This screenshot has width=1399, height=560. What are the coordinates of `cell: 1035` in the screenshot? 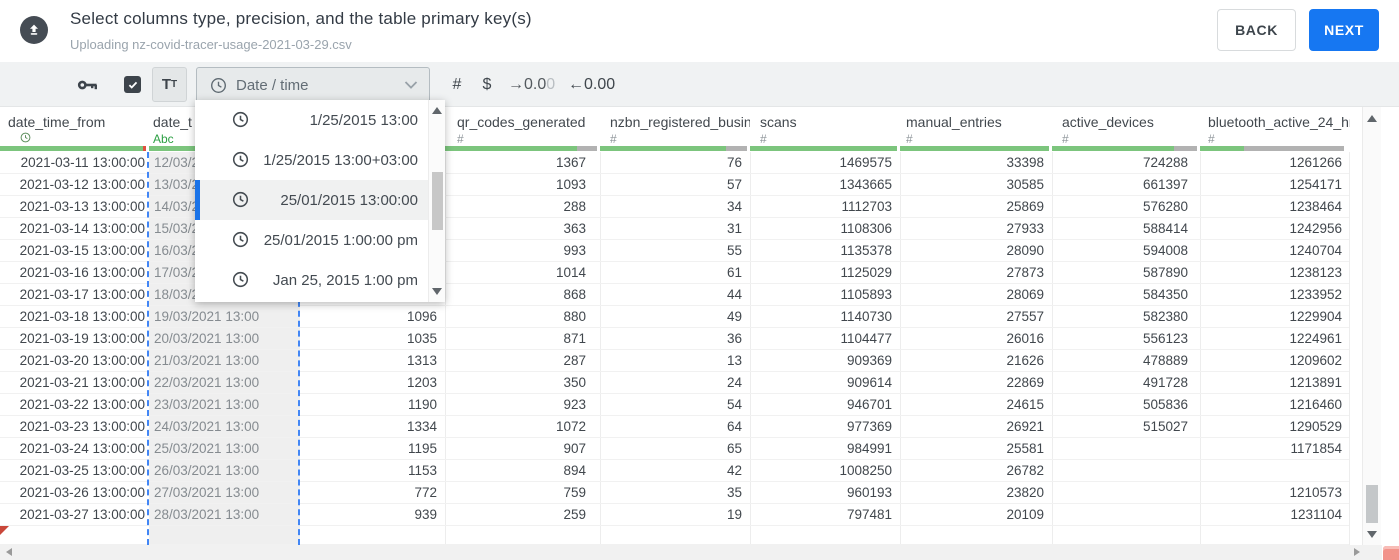 It's located at (372, 338).